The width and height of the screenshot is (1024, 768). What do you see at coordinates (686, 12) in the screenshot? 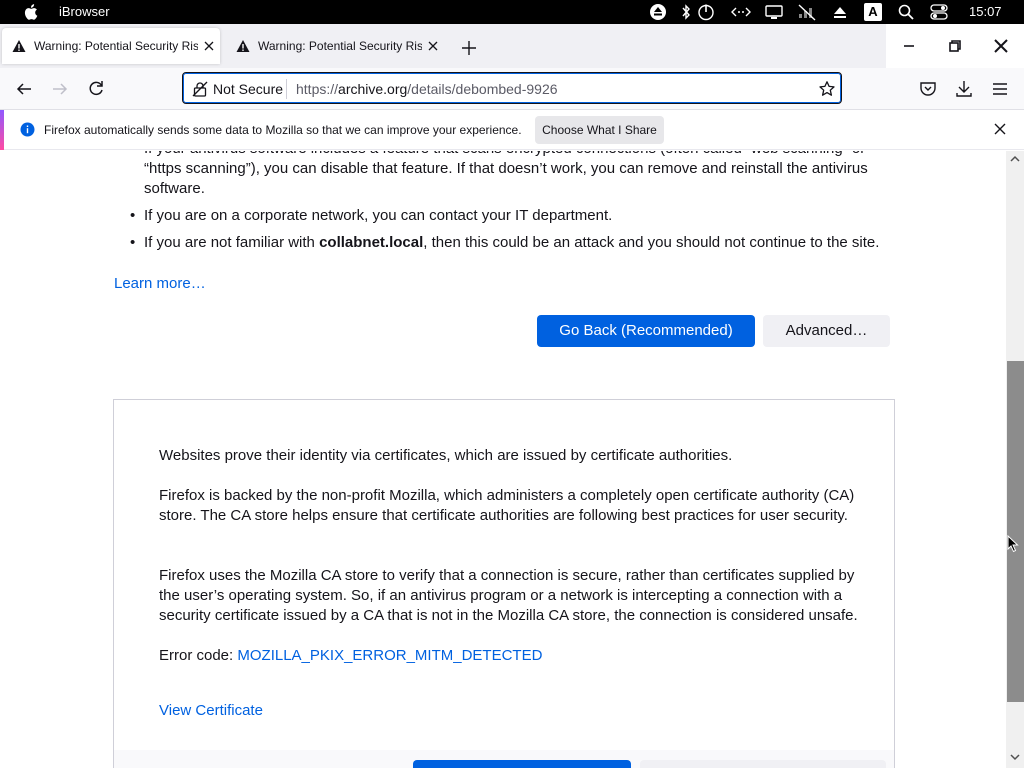
I see `bluetooth-icon` at bounding box center [686, 12].